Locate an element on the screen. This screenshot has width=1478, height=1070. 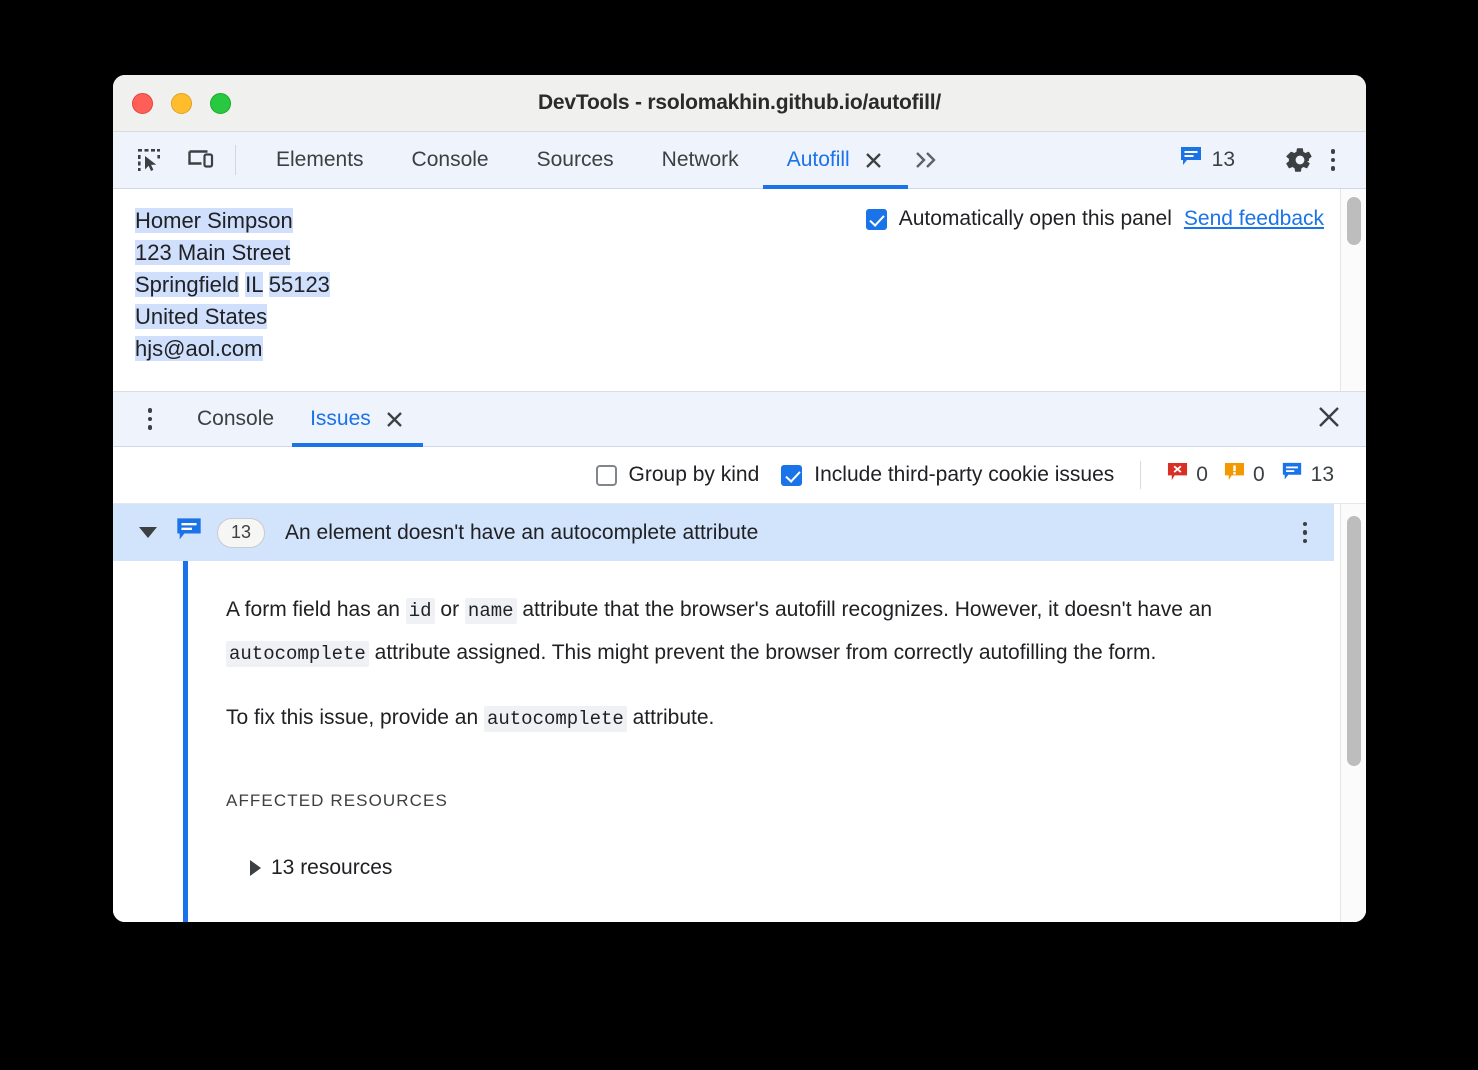
toolbar-divider is located at coordinates (1141, 475).